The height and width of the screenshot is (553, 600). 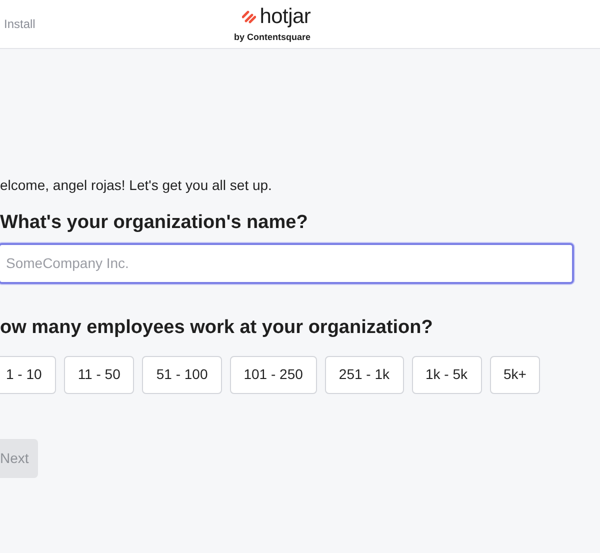 What do you see at coordinates (217, 328) in the screenshot?
I see `question-heading: ow many employees work at your organization?` at bounding box center [217, 328].